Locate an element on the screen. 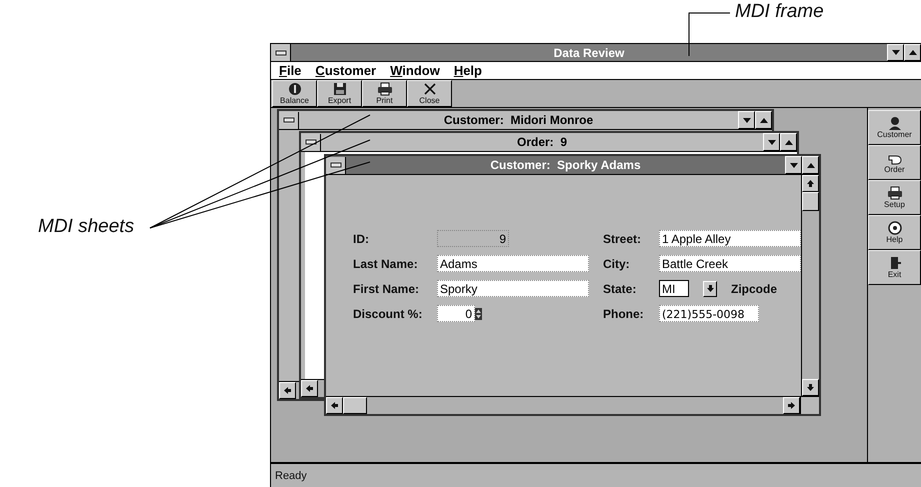  field-label: ID: is located at coordinates (361, 239).